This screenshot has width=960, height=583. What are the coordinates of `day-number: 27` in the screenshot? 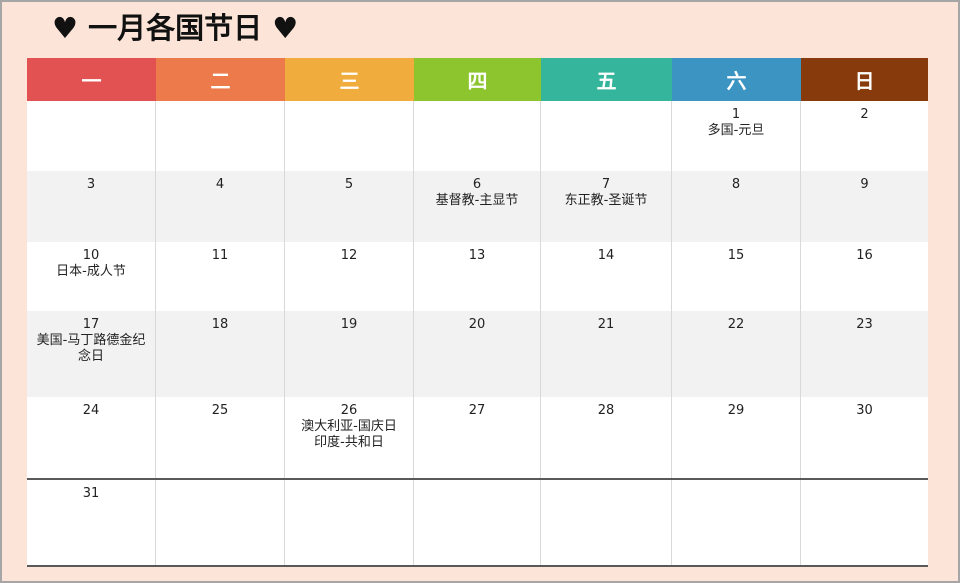 It's located at (477, 410).